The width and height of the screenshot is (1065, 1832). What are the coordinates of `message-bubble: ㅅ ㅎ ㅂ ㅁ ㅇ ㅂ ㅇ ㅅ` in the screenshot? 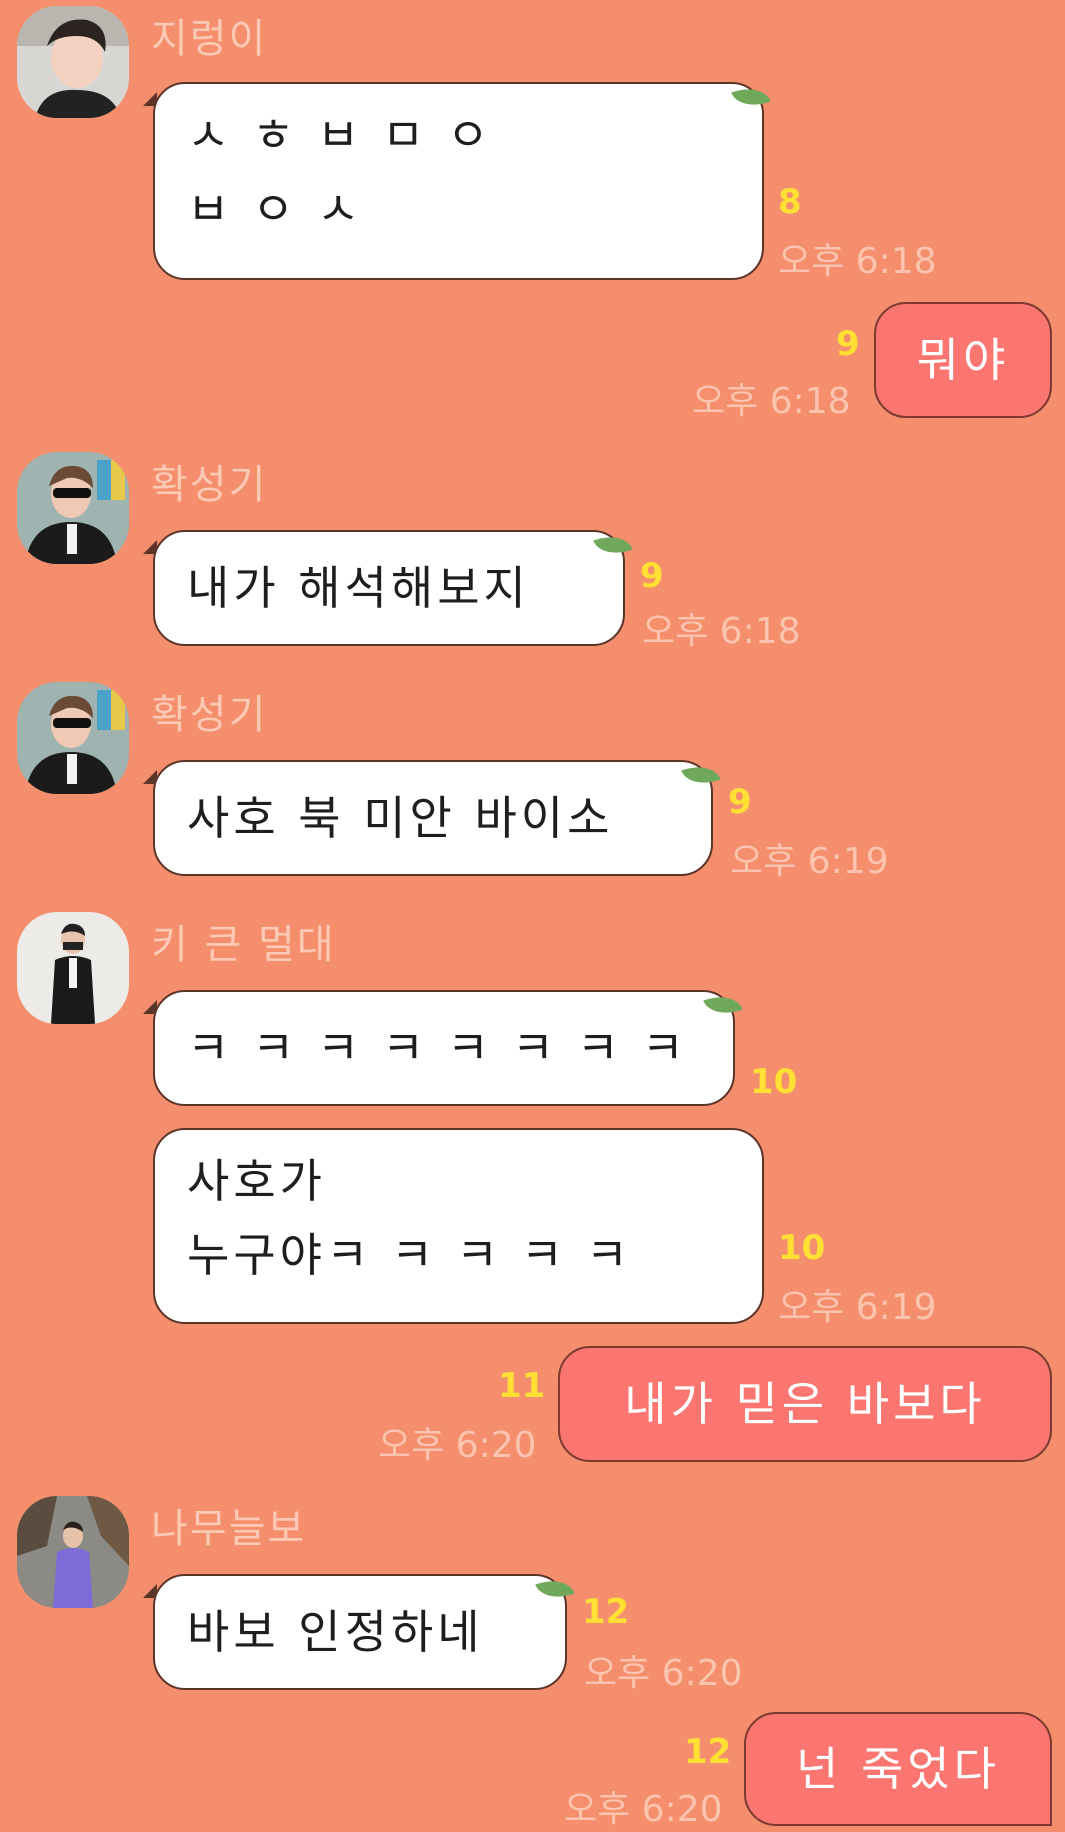 It's located at (458, 181).